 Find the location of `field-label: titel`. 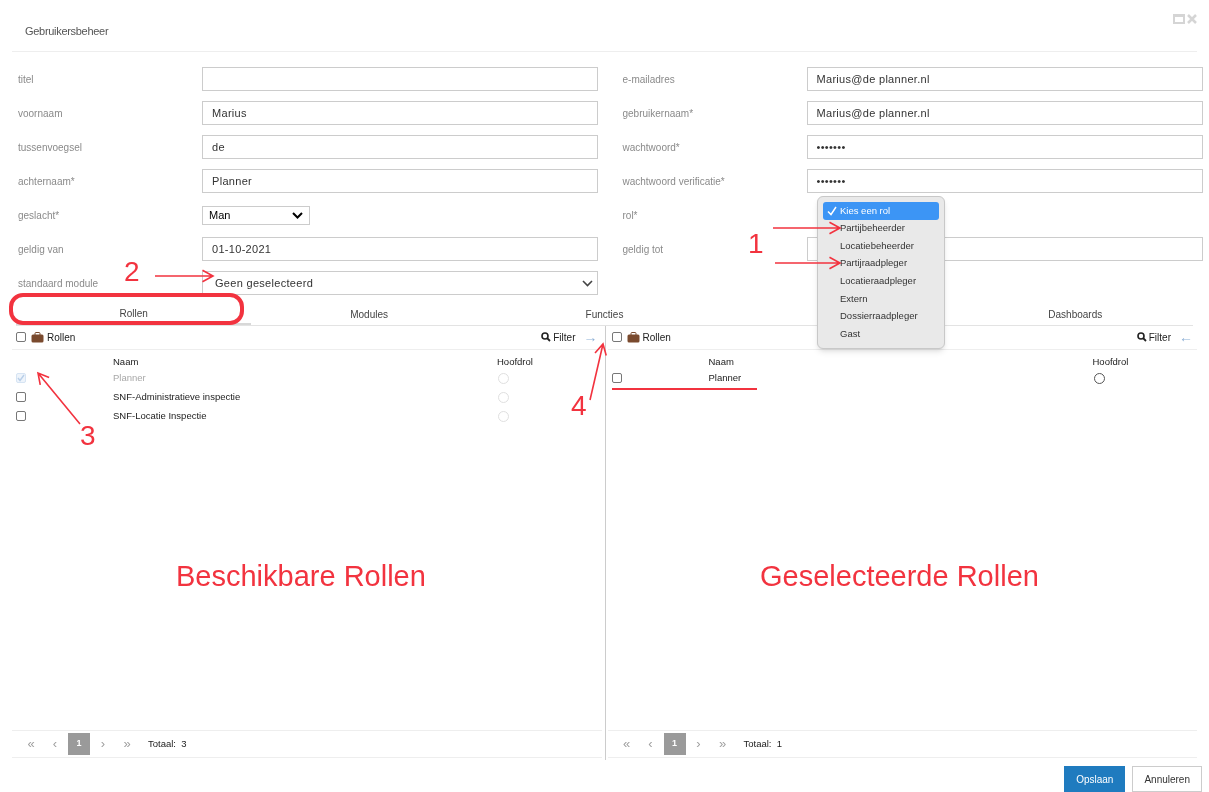

field-label: titel is located at coordinates (26, 79).